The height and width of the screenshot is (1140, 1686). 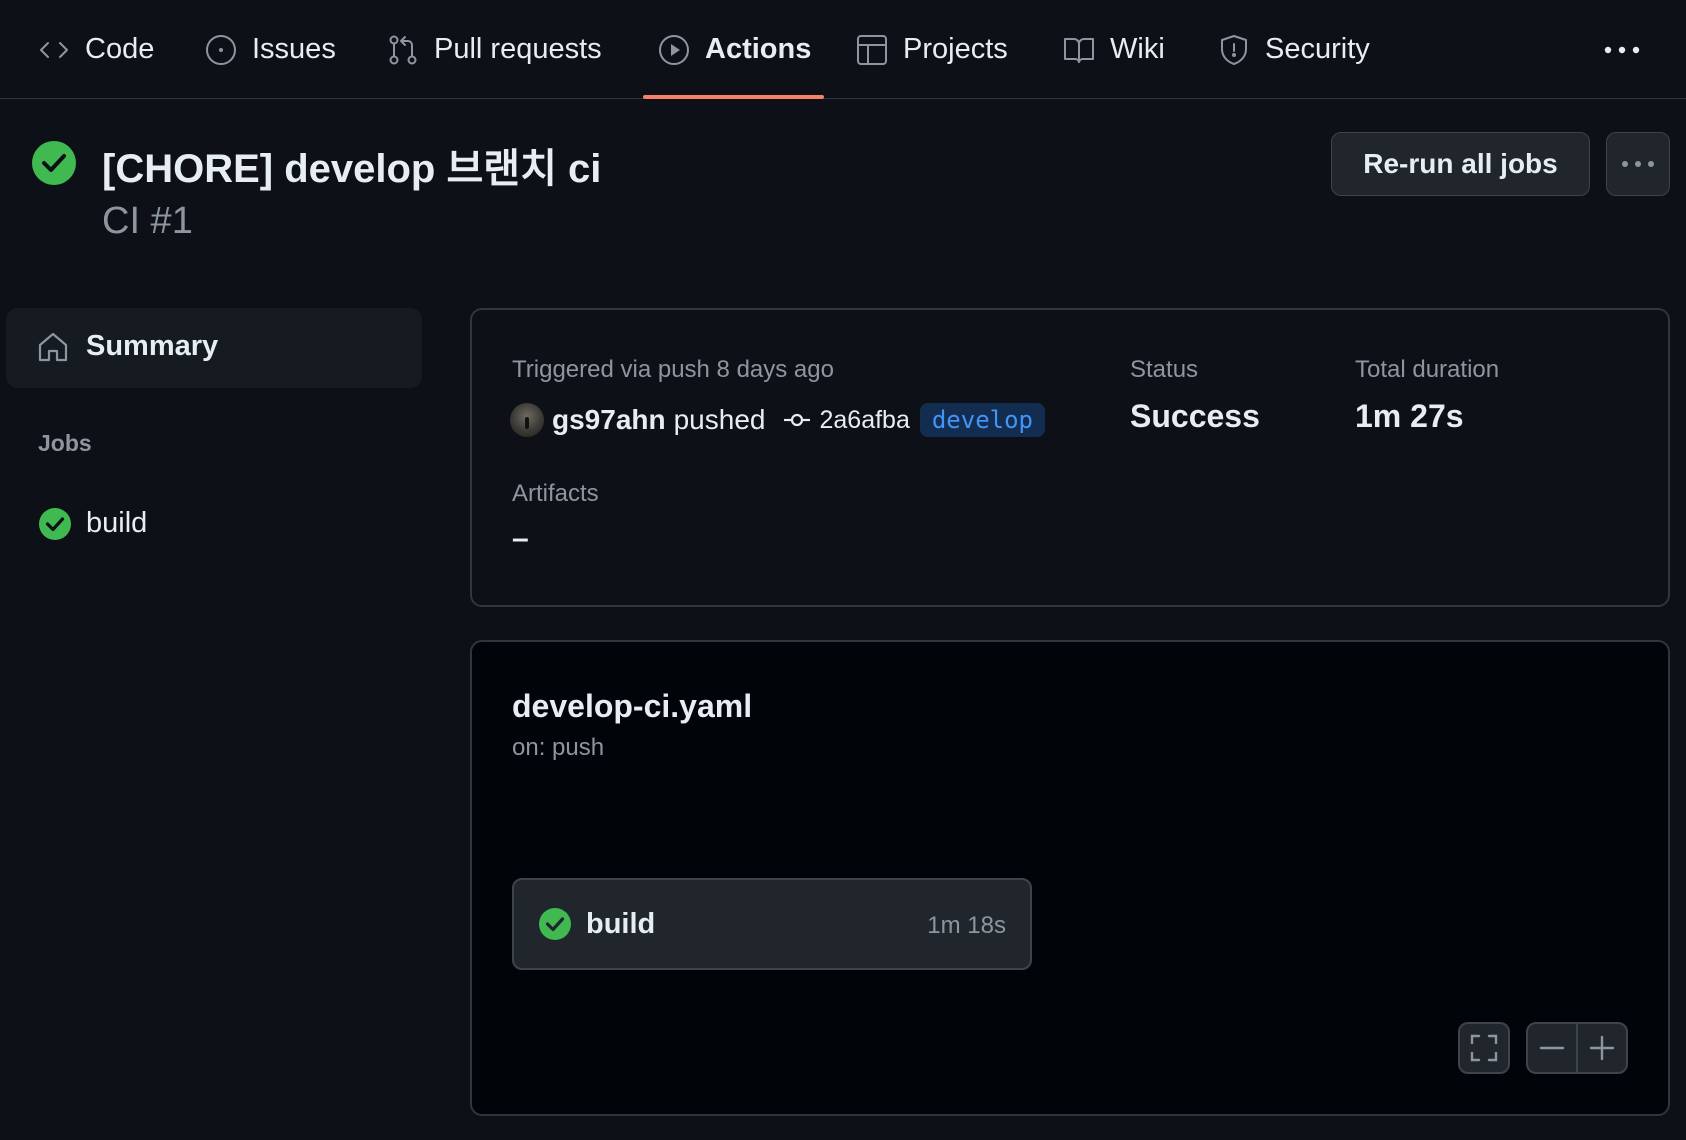 I want to click on zoom-in-button, so click(x=1602, y=1048).